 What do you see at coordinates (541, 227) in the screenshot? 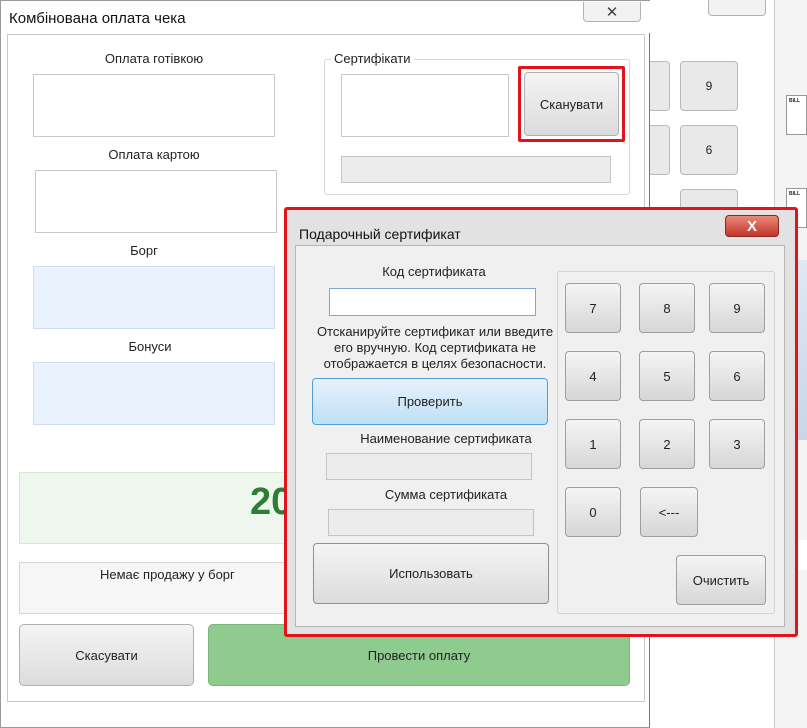
I see `dialog-titlebar: Подарочный сертификат` at bounding box center [541, 227].